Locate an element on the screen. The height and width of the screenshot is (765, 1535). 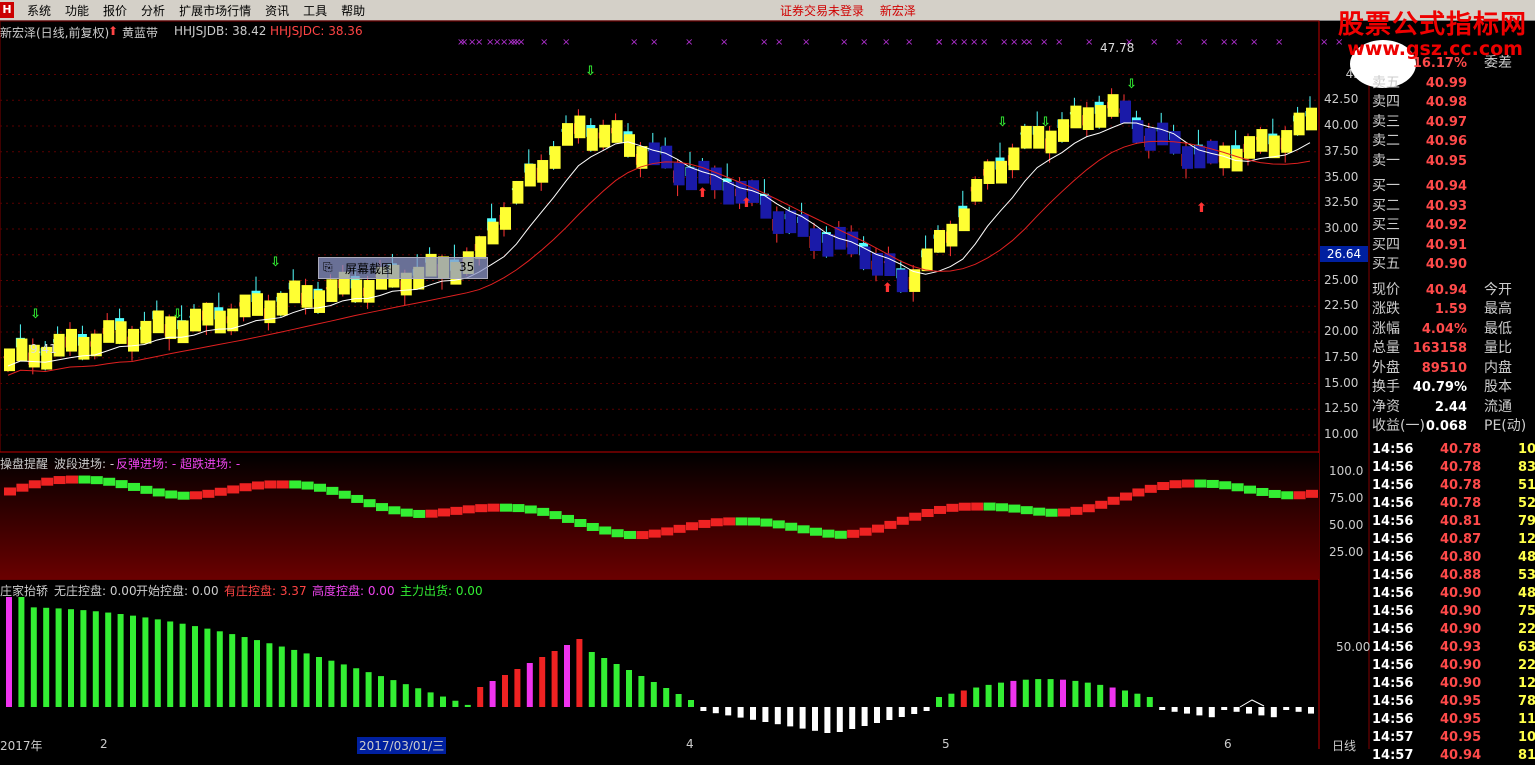
osc-wave-entry: 波段进场: - is located at coordinates (84, 464).